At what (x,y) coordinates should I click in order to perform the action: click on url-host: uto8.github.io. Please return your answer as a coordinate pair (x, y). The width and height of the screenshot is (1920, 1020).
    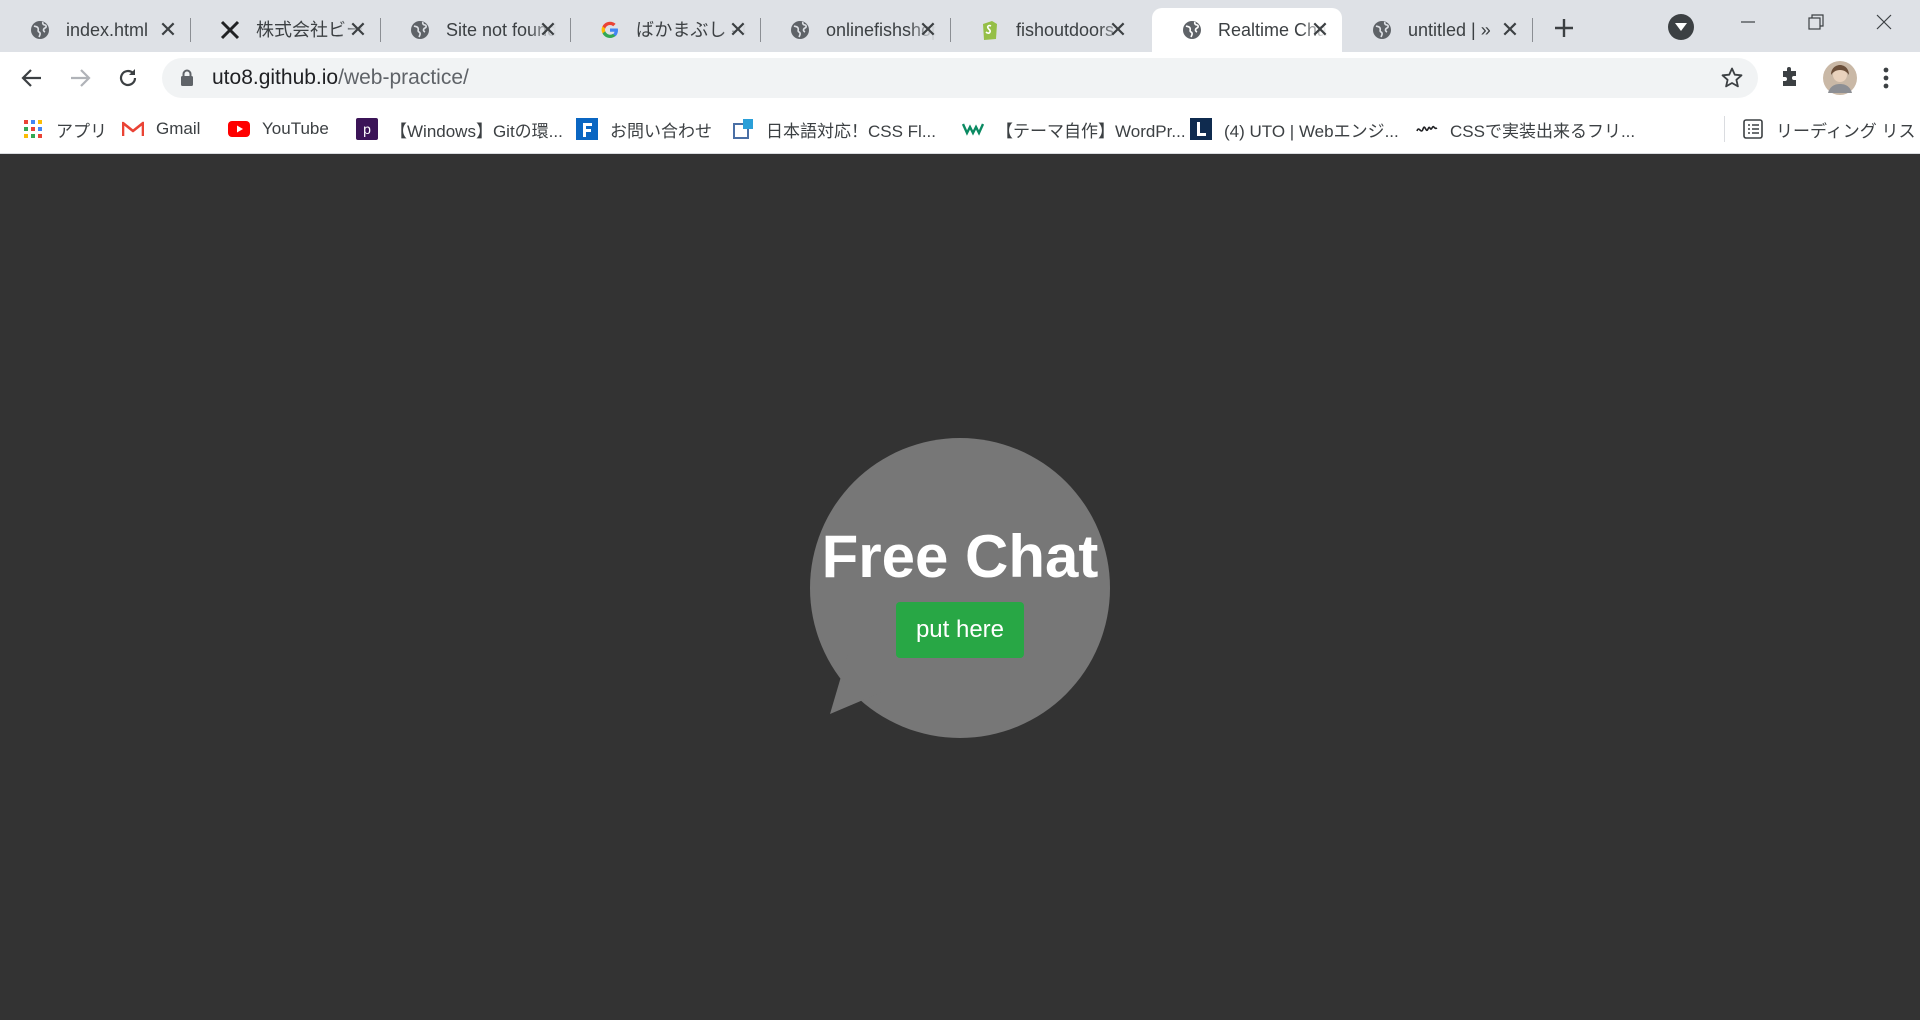
    Looking at the image, I should click on (275, 77).